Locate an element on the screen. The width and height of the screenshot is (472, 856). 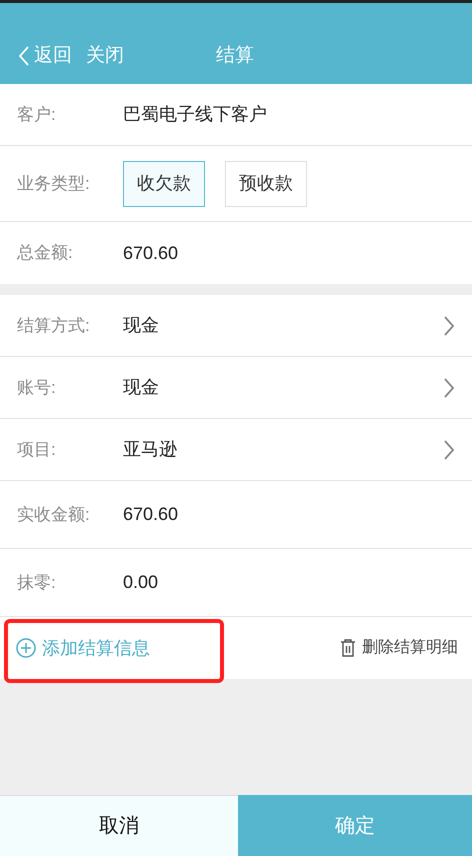
plus-circle-icon is located at coordinates (26, 648).